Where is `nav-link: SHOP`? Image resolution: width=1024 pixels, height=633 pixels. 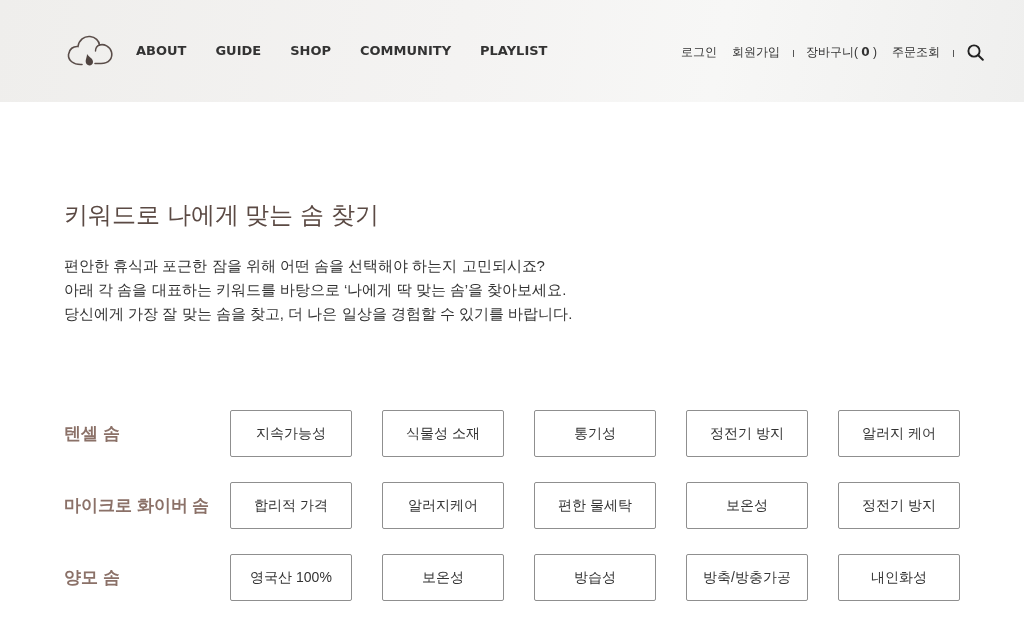 nav-link: SHOP is located at coordinates (311, 50).